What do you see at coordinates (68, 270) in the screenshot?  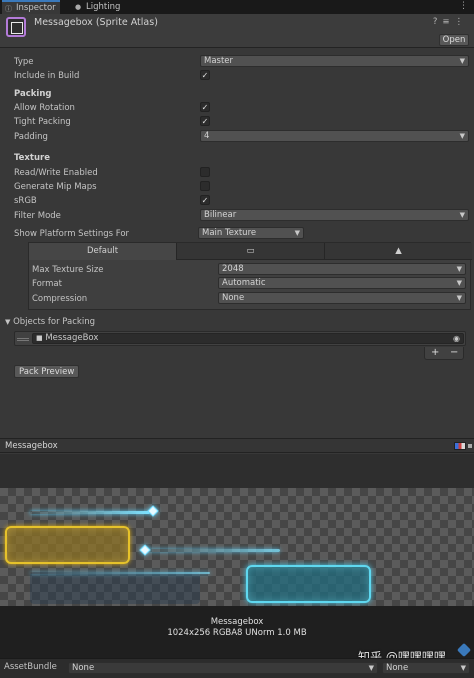 I see `max-texture-size-label: Max Texture Size` at bounding box center [68, 270].